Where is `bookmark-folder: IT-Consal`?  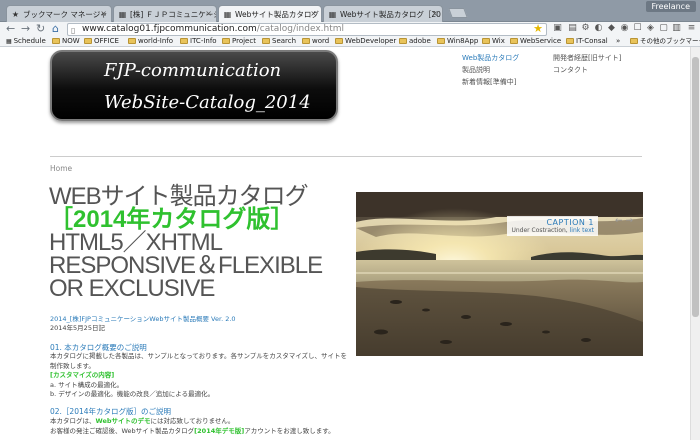
bookmark-folder: IT-Consal is located at coordinates (587, 41).